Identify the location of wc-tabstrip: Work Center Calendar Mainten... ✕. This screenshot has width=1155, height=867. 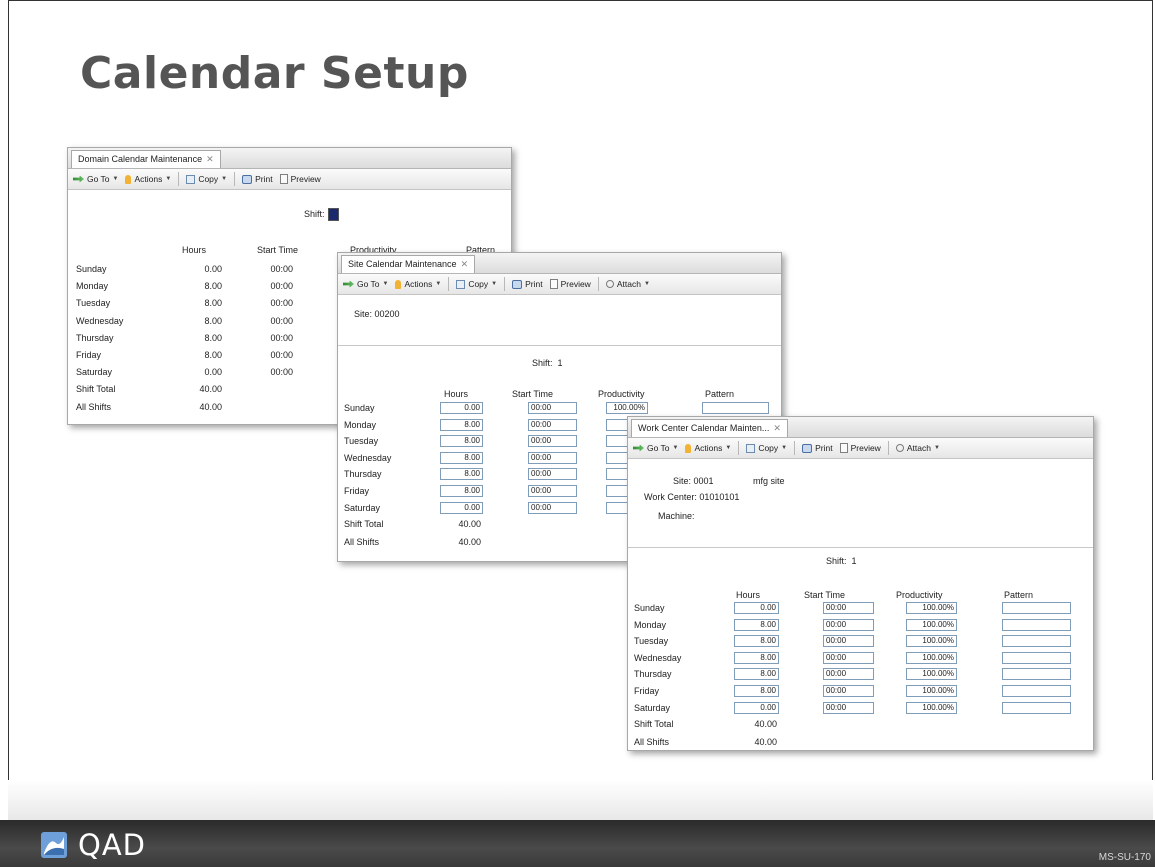
(860, 427).